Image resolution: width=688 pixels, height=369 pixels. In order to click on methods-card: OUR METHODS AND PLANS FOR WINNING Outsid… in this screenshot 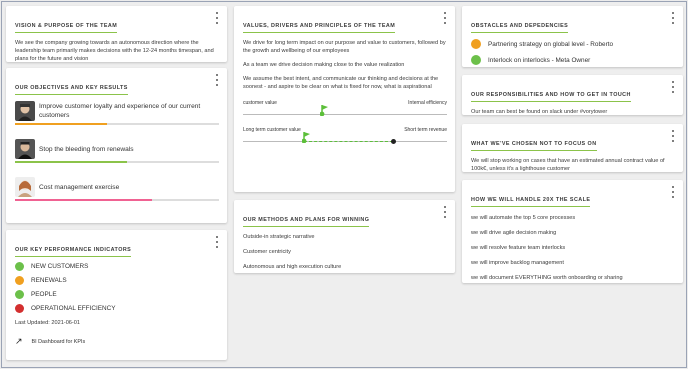, I will do `click(344, 236)`.